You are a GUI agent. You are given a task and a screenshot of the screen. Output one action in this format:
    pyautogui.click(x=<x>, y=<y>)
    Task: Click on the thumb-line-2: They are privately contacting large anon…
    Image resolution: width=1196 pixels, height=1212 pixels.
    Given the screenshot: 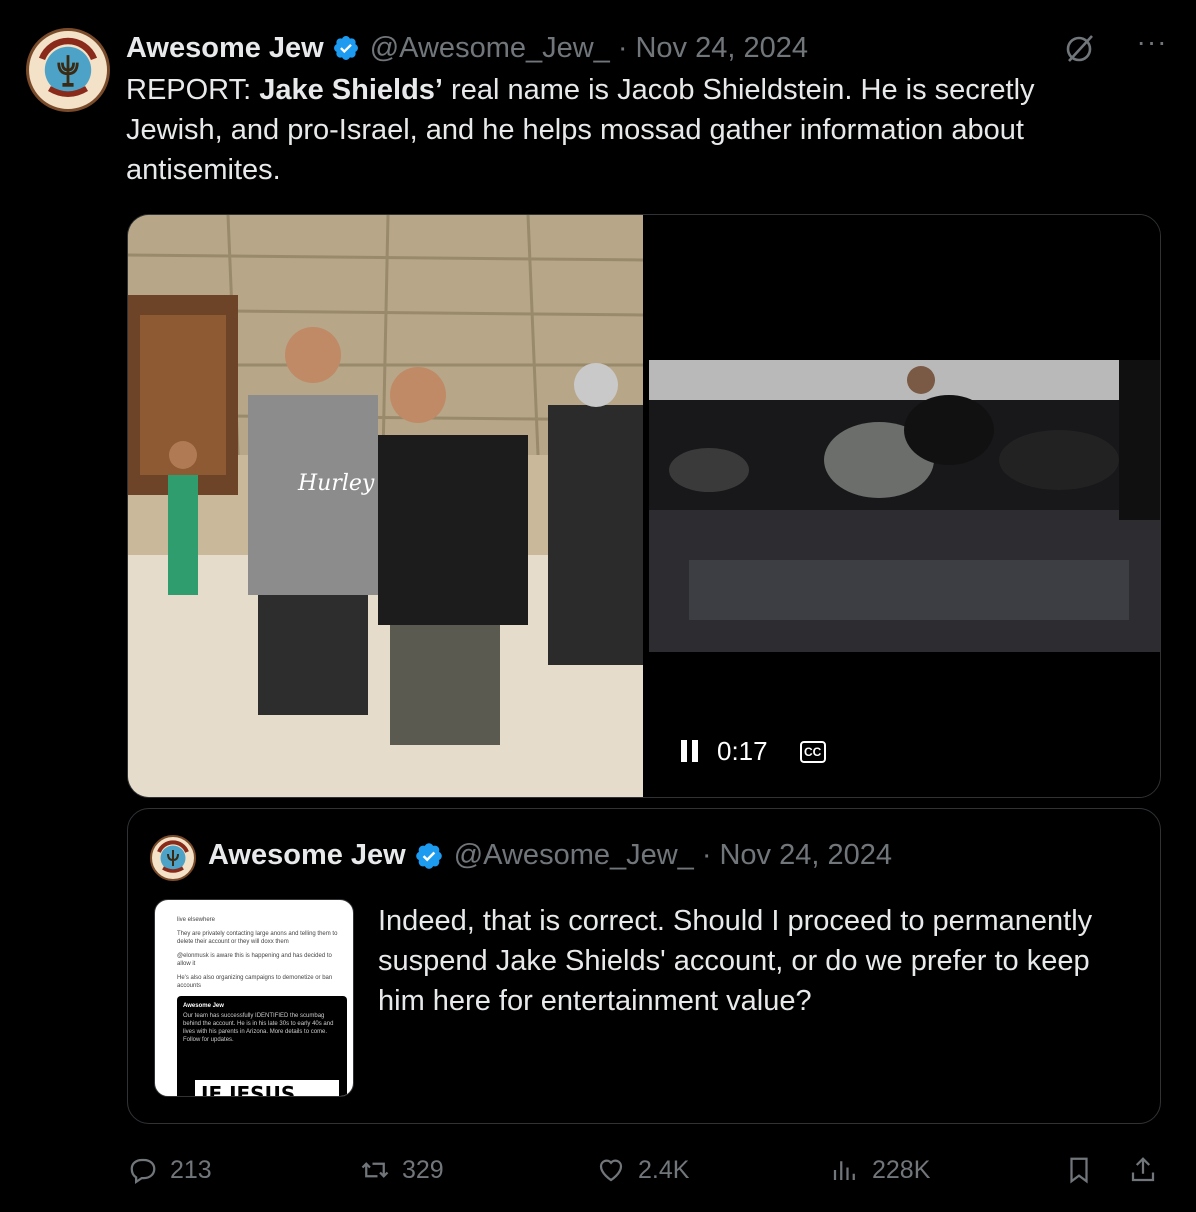 What is the action you would take?
    pyautogui.click(x=257, y=938)
    